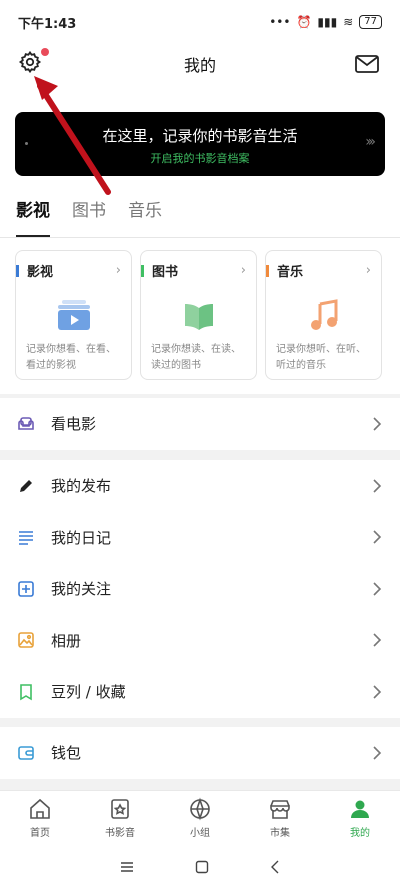 Image resolution: width=400 pixels, height=888 pixels. Describe the element at coordinates (304, 22) in the screenshot. I see `alarm-icon: ⏰` at that location.